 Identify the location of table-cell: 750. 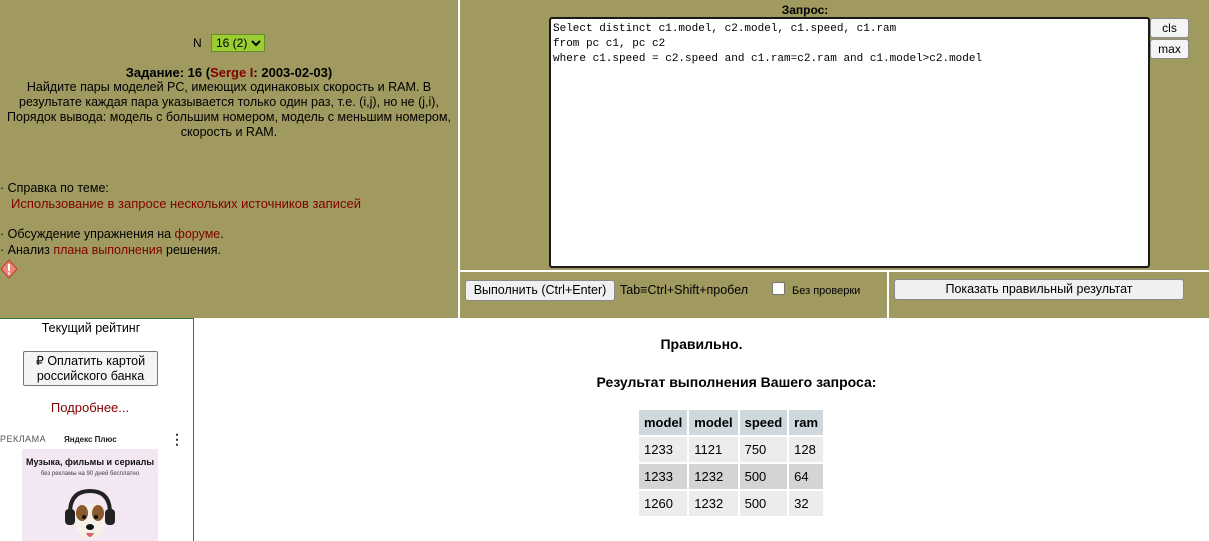
(763, 449).